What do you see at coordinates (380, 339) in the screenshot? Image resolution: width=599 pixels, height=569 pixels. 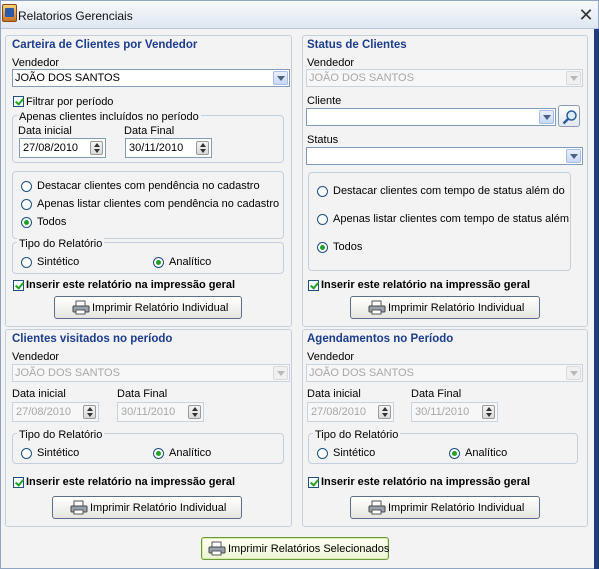 I see `agendamentos-title: Agendamentos no Período` at bounding box center [380, 339].